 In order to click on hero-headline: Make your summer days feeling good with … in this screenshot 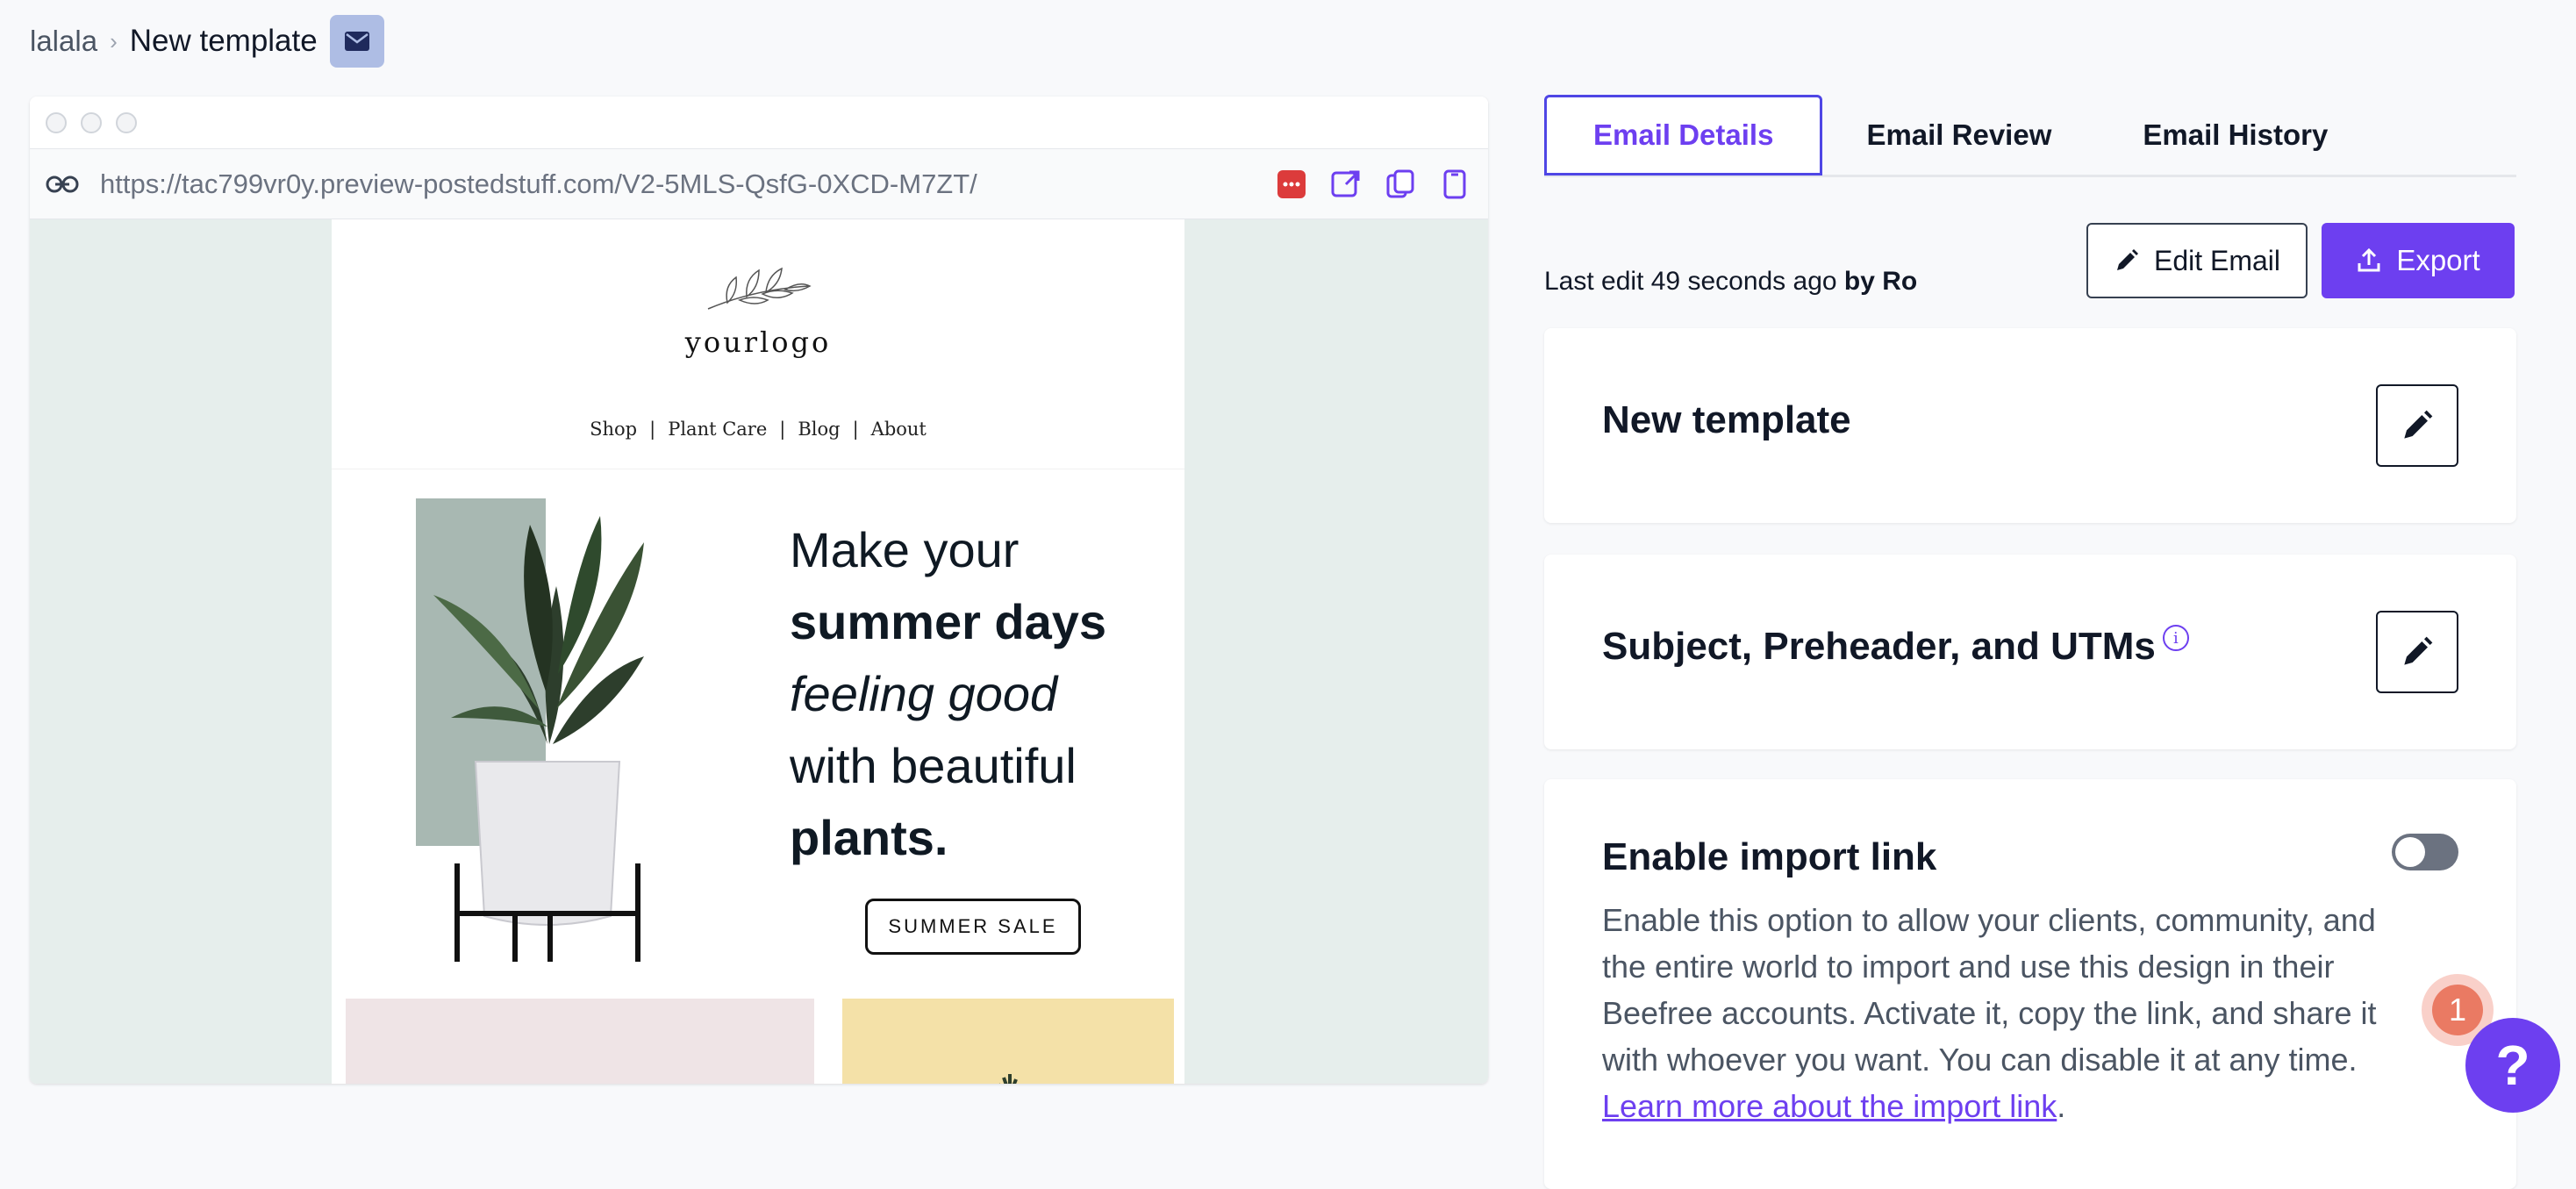, I will do `click(948, 694)`.